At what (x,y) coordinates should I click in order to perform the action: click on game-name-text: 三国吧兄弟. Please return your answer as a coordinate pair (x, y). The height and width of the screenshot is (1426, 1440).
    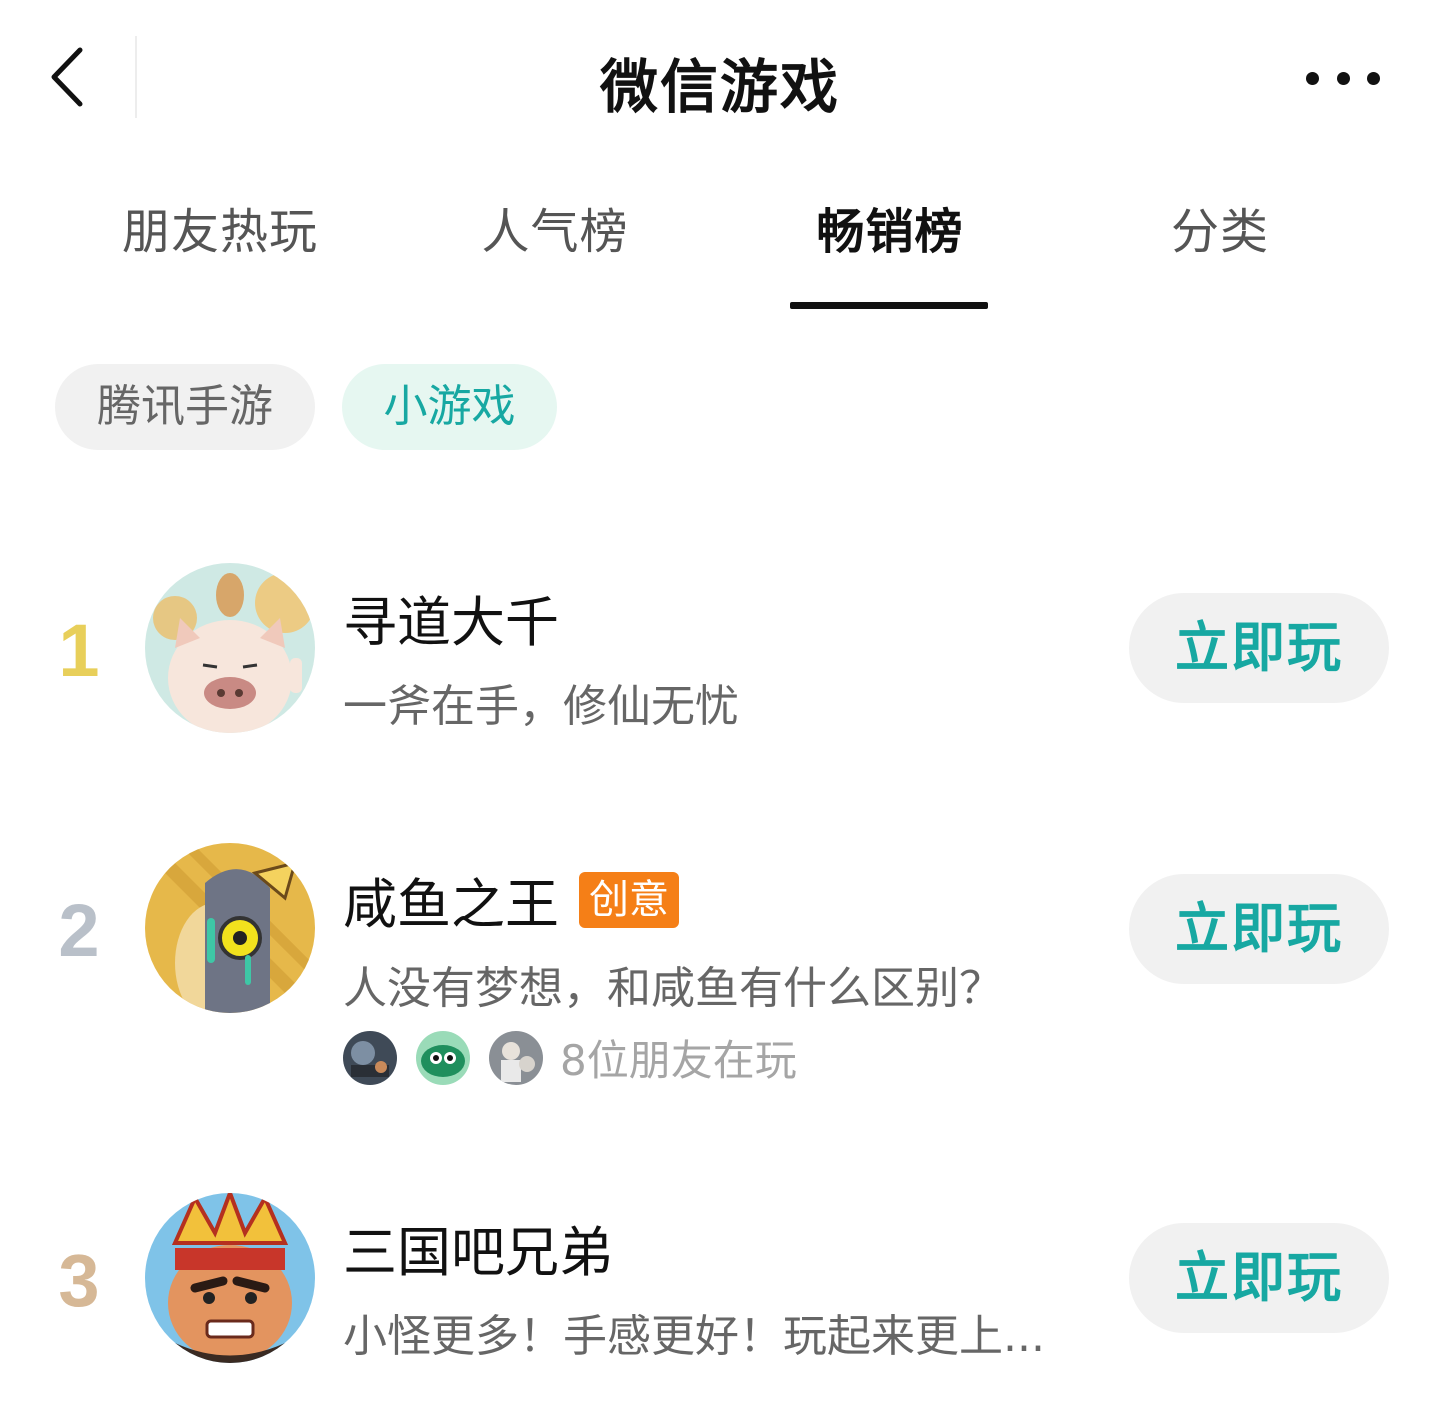
    Looking at the image, I should click on (478, 1252).